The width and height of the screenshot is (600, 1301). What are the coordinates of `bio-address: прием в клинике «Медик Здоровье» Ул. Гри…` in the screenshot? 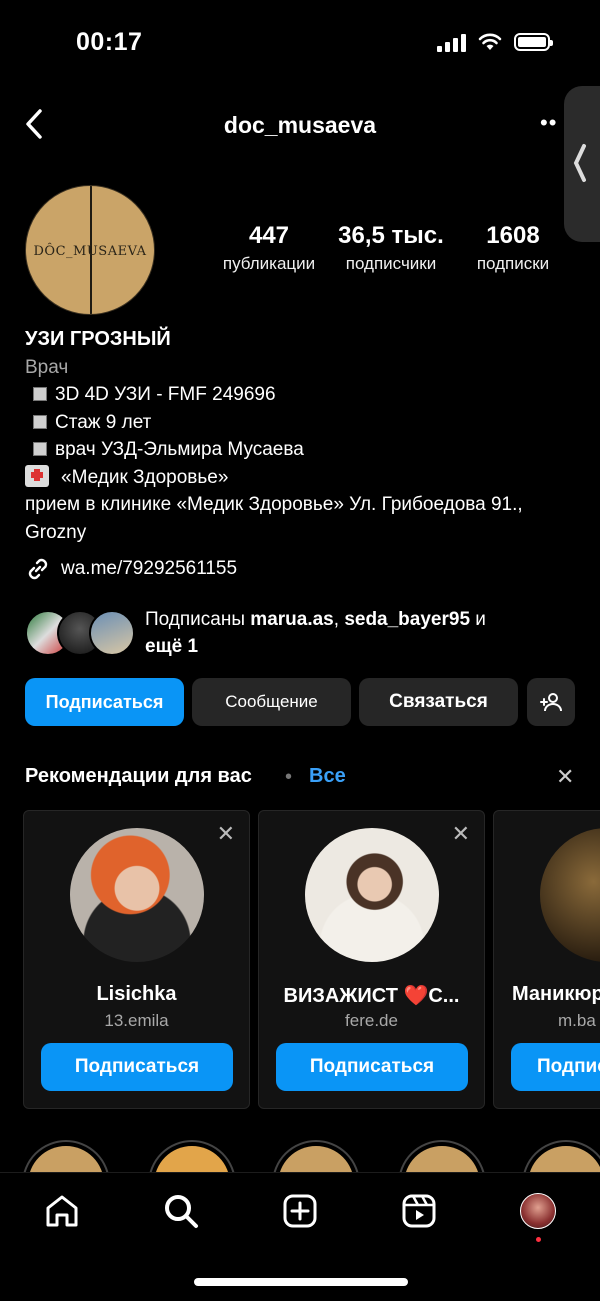 It's located at (274, 518).